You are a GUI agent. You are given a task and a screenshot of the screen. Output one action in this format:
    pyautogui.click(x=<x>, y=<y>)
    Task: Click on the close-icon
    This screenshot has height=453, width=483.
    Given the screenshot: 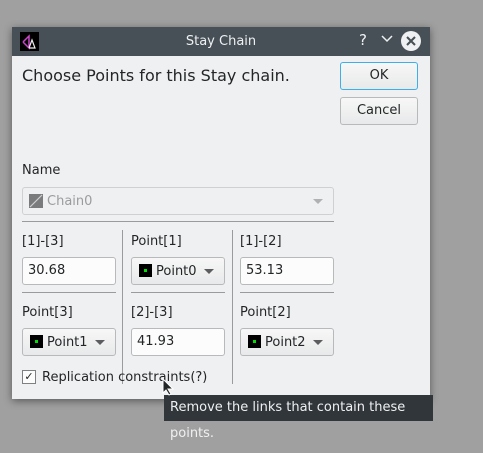 What is the action you would take?
    pyautogui.click(x=411, y=41)
    